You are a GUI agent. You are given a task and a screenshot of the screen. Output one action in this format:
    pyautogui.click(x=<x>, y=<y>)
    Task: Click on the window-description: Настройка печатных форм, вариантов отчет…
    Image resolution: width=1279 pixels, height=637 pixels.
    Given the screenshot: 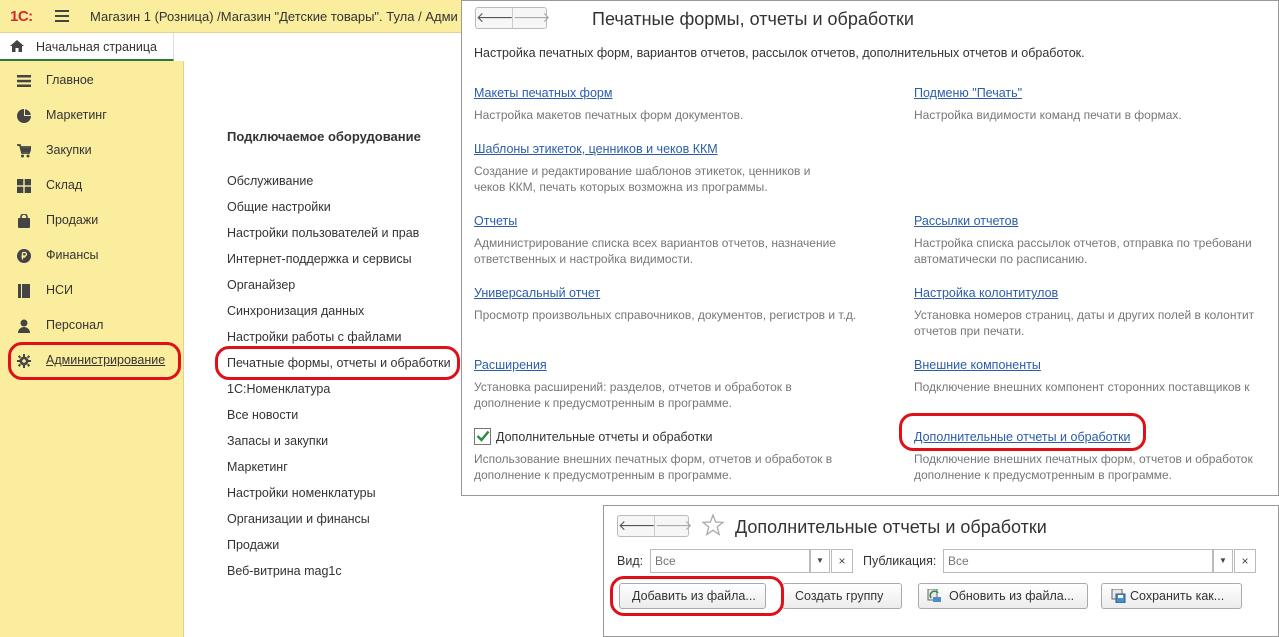 What is the action you would take?
    pyautogui.click(x=779, y=53)
    